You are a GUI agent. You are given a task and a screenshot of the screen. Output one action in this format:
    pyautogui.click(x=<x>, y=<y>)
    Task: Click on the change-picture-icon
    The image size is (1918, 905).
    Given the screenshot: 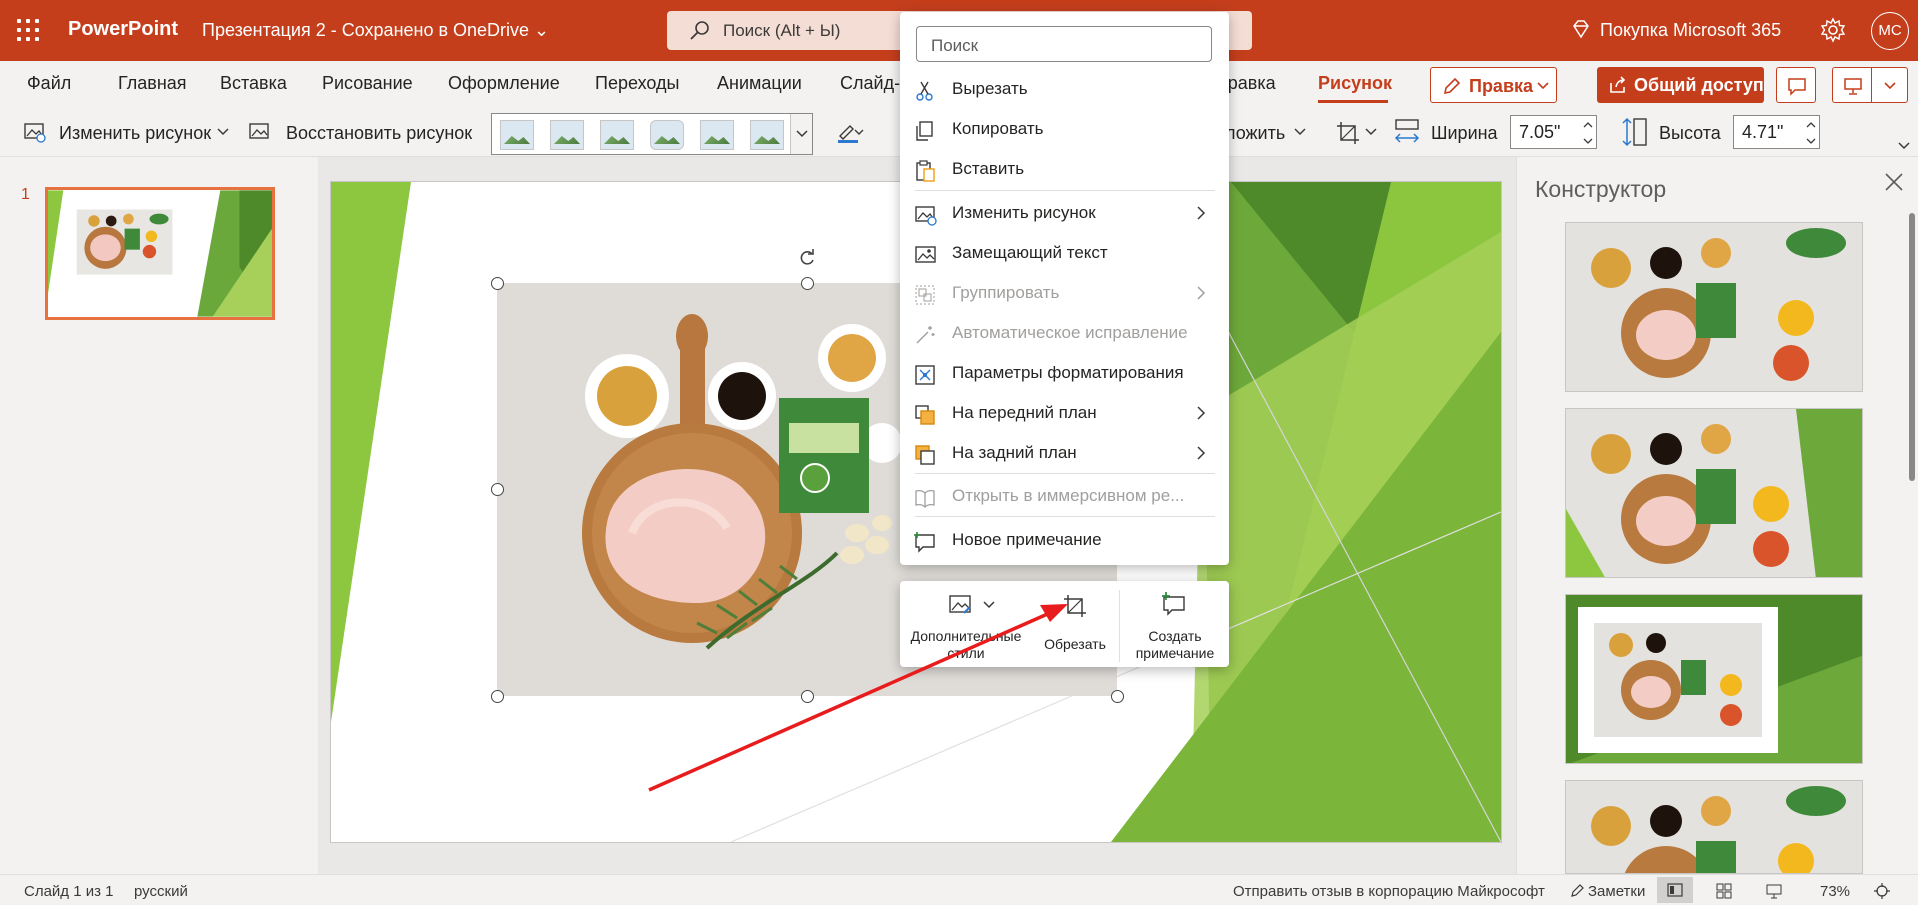 What is the action you would take?
    pyautogui.click(x=926, y=216)
    